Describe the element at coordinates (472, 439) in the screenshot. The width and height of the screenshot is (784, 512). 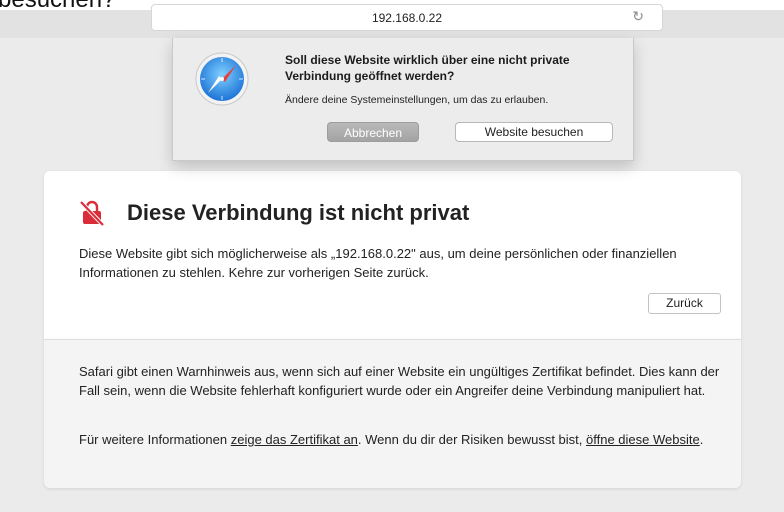
I see `more-info-middle: . Wenn du dir der Risiken bewusst bist,` at that location.